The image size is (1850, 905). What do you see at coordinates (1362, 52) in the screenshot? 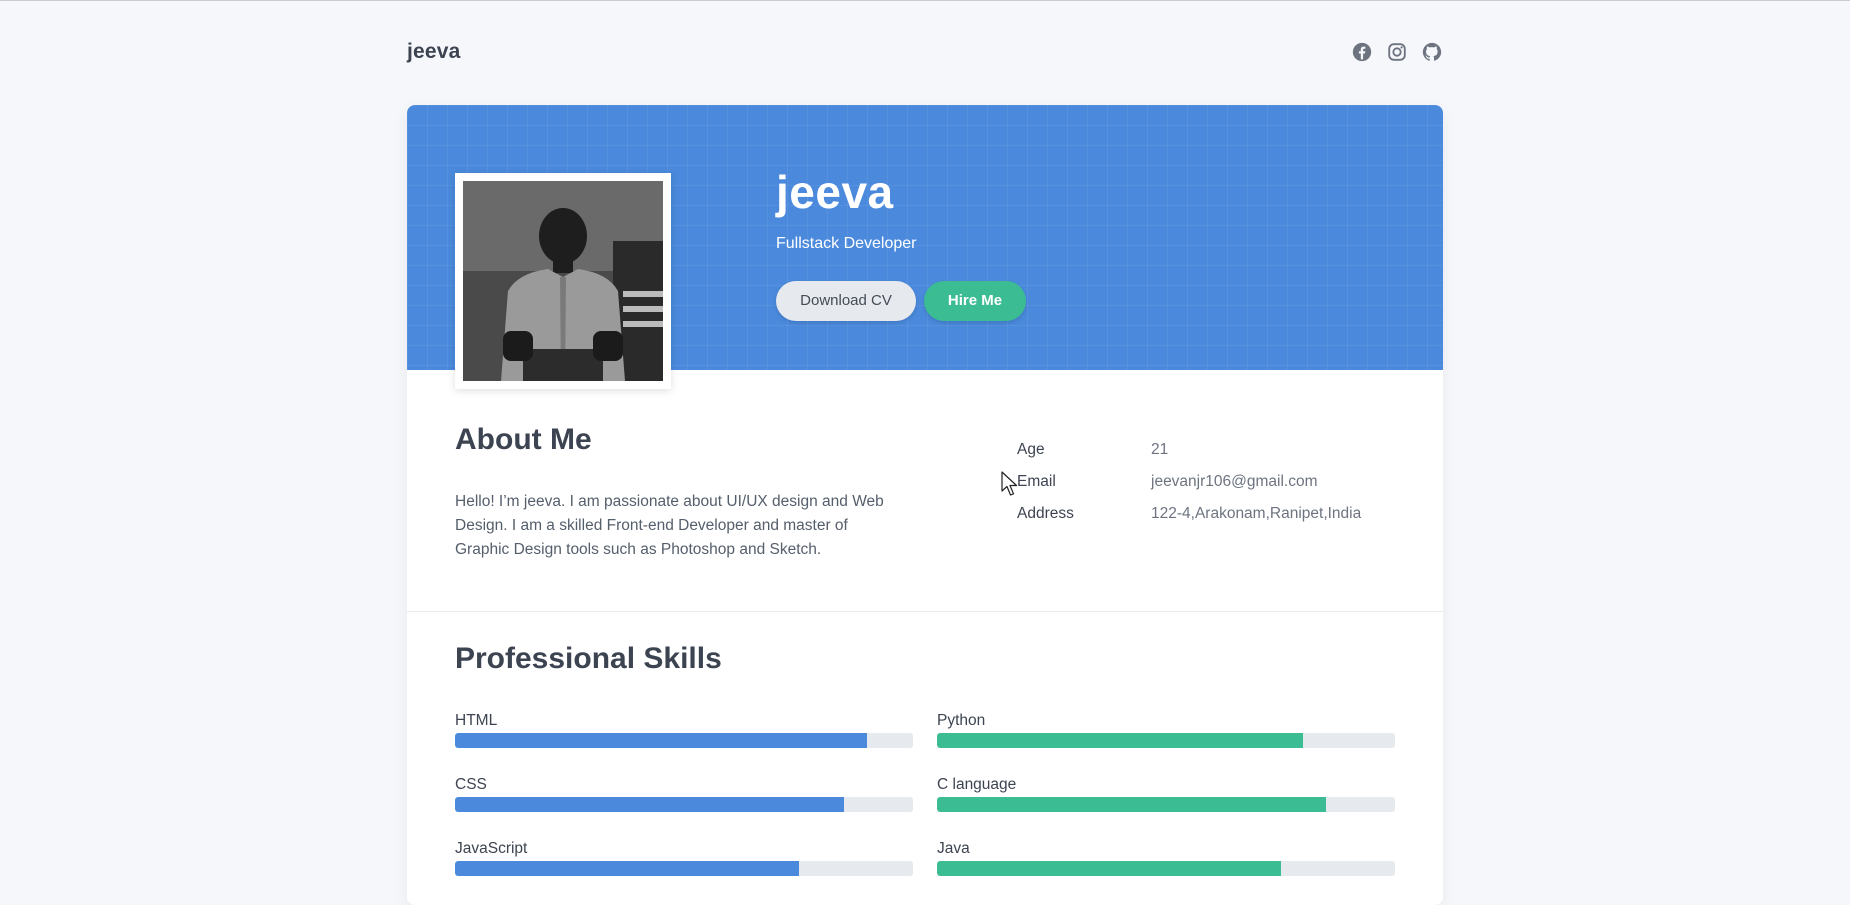
I see `facebook-icon` at bounding box center [1362, 52].